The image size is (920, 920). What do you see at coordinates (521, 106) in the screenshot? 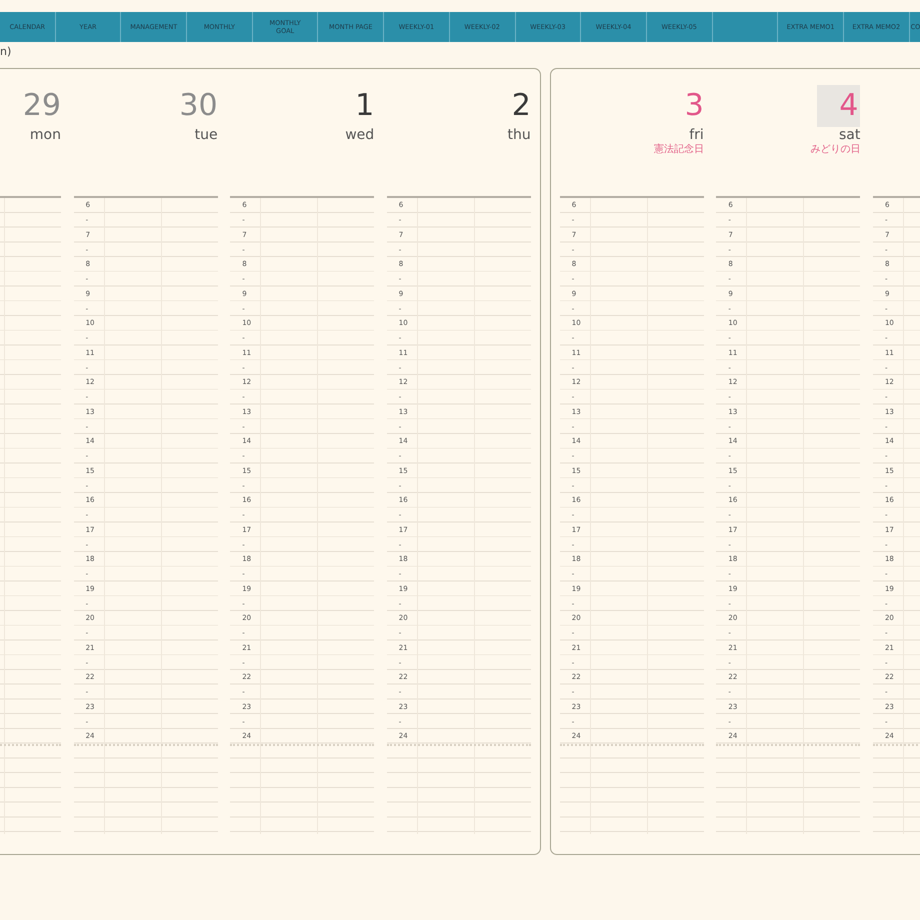
I see `date-number: 2` at bounding box center [521, 106].